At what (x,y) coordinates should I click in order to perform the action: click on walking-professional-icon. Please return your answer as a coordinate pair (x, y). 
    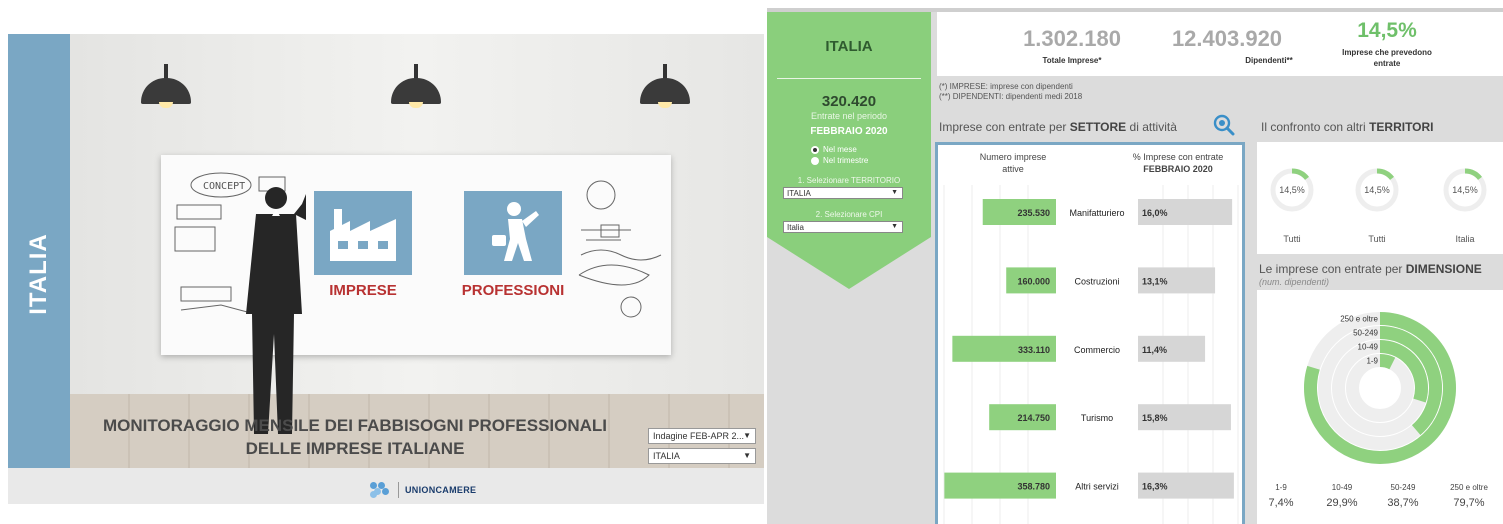
    Looking at the image, I should click on (515, 231).